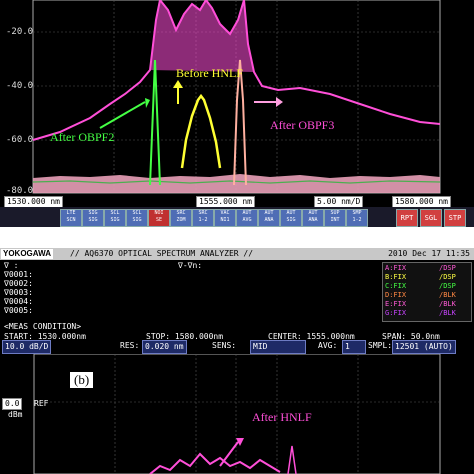 The image size is (474, 474). I want to click on y-tick-4: -80.0, so click(20, 191).